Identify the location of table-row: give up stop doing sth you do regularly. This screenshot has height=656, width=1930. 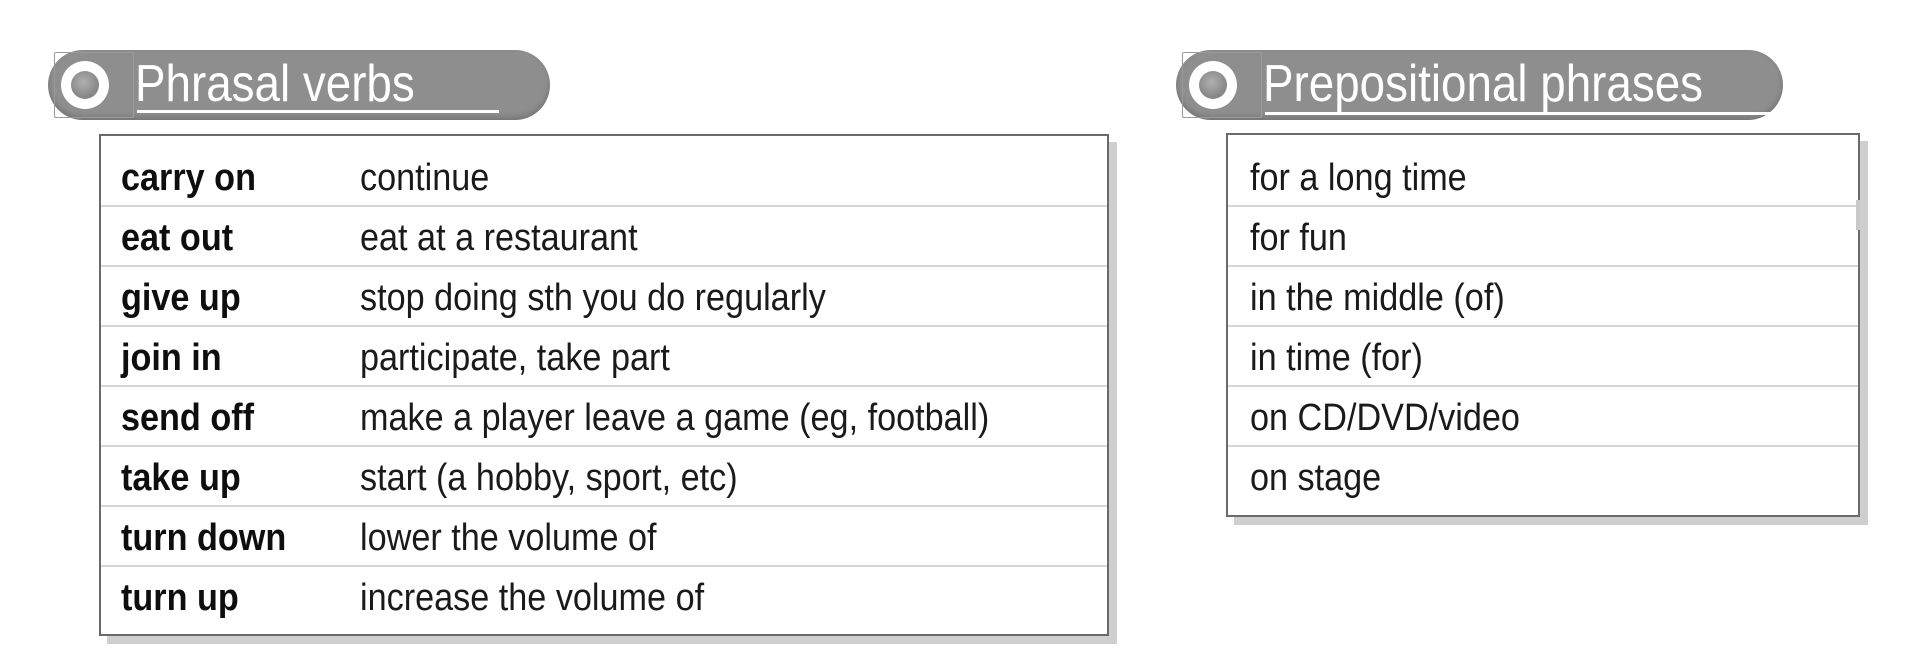
(604, 297).